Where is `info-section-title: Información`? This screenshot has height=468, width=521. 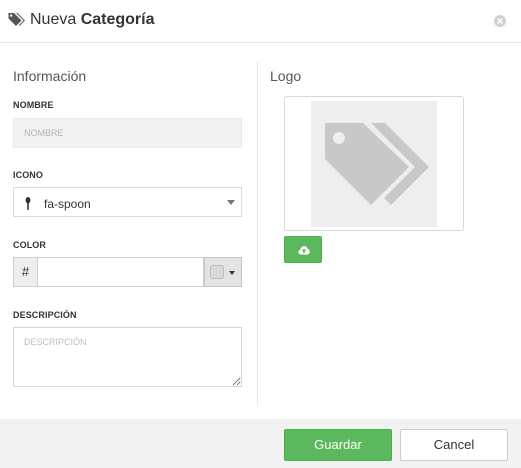
info-section-title: Información is located at coordinates (50, 76).